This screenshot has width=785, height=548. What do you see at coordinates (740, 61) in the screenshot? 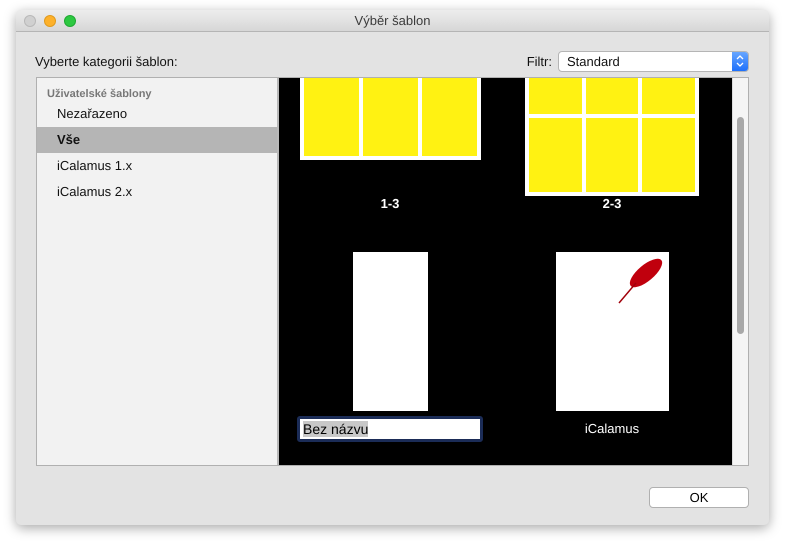
I see `stepper-icon` at bounding box center [740, 61].